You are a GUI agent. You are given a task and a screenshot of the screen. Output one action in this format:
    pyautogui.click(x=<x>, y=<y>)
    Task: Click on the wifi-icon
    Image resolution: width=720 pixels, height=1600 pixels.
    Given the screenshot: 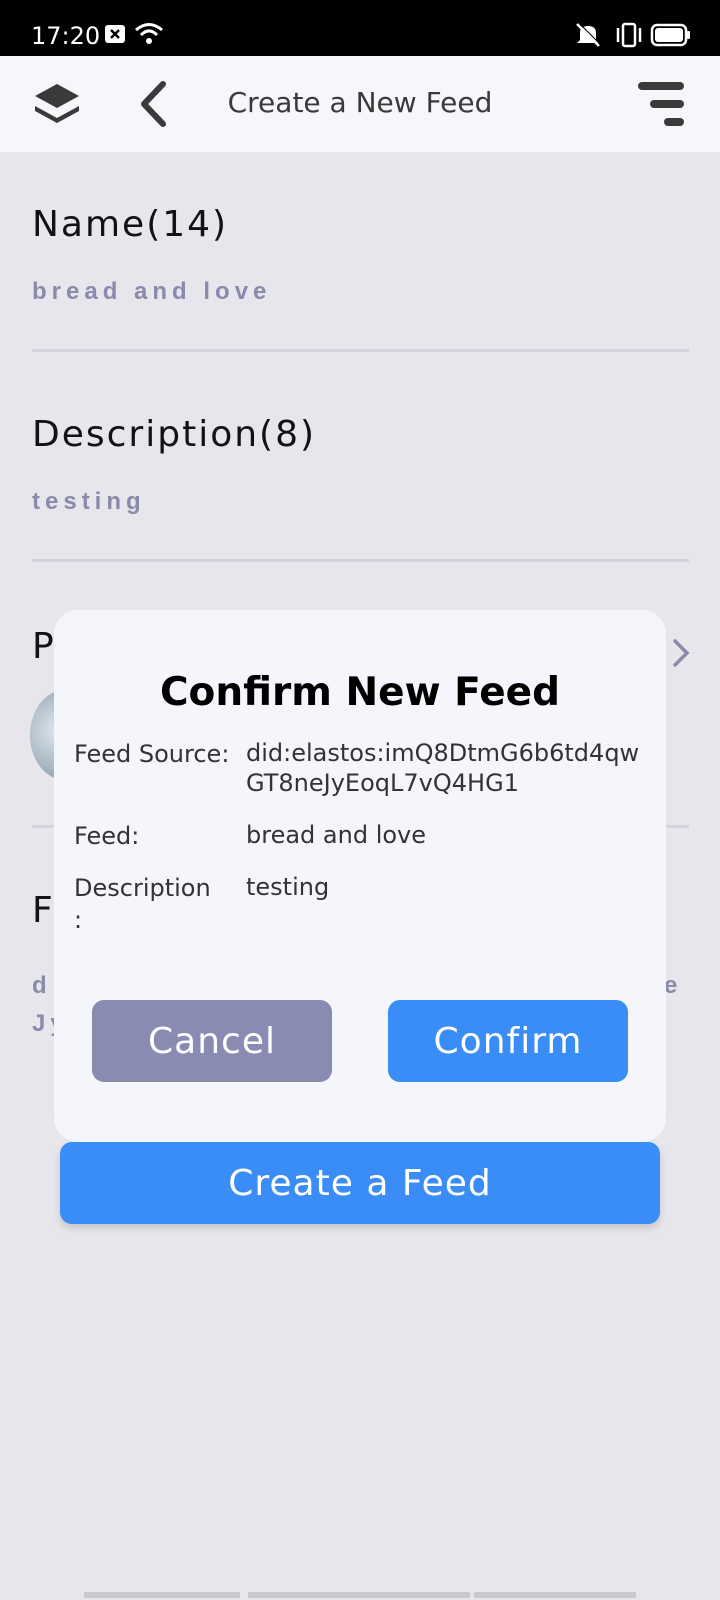 What is the action you would take?
    pyautogui.click(x=149, y=36)
    